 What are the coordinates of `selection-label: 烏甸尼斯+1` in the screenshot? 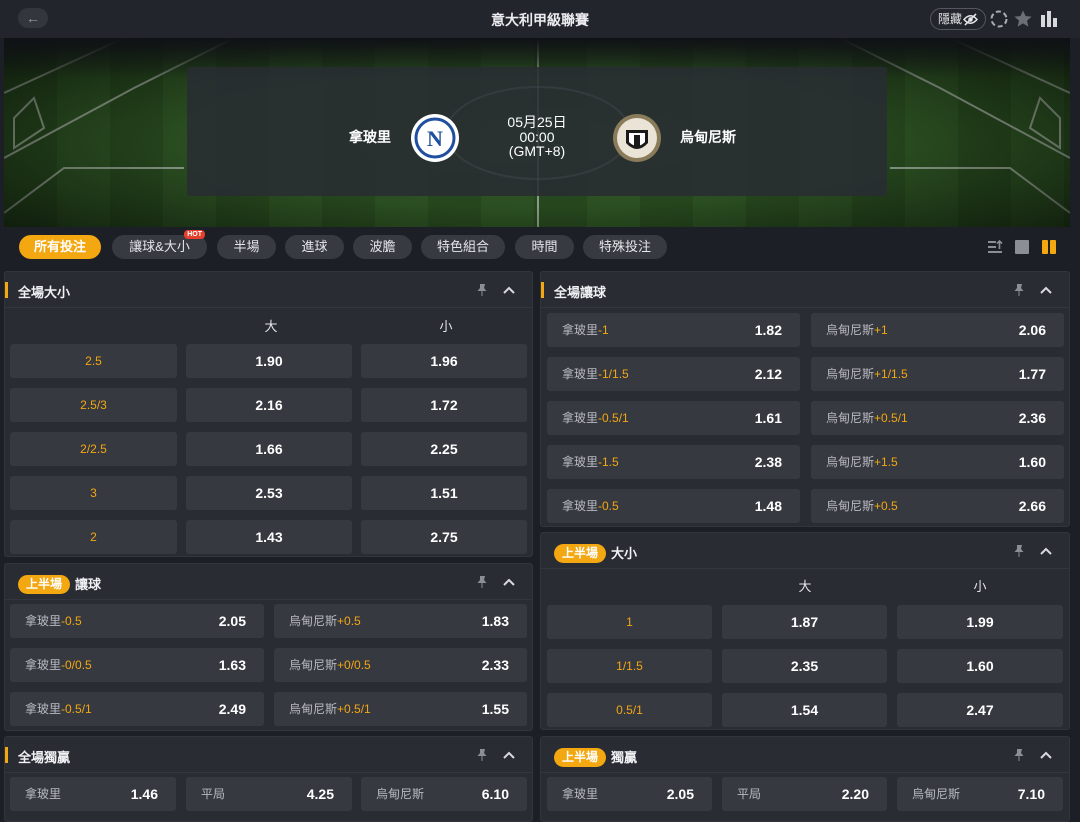 It's located at (857, 330).